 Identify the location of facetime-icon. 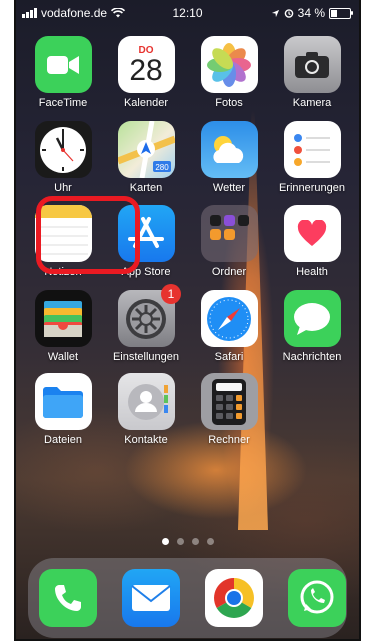
(63, 64).